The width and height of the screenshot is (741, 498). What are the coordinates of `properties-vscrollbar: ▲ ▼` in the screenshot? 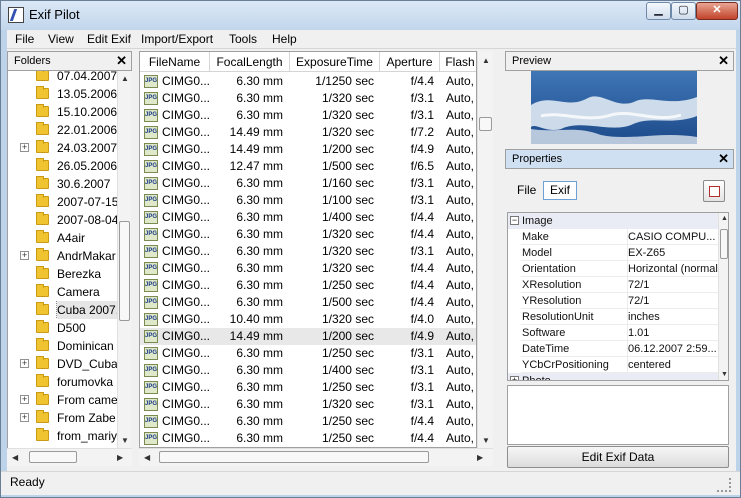 It's located at (723, 296).